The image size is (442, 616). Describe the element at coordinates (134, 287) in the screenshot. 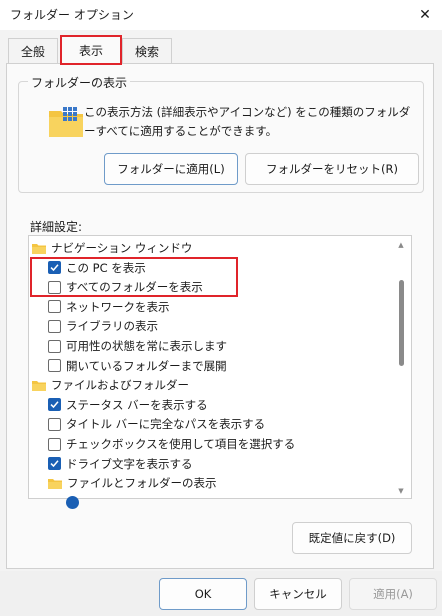

I see `tree-item-label: すべてのフォルダーを表示` at that location.